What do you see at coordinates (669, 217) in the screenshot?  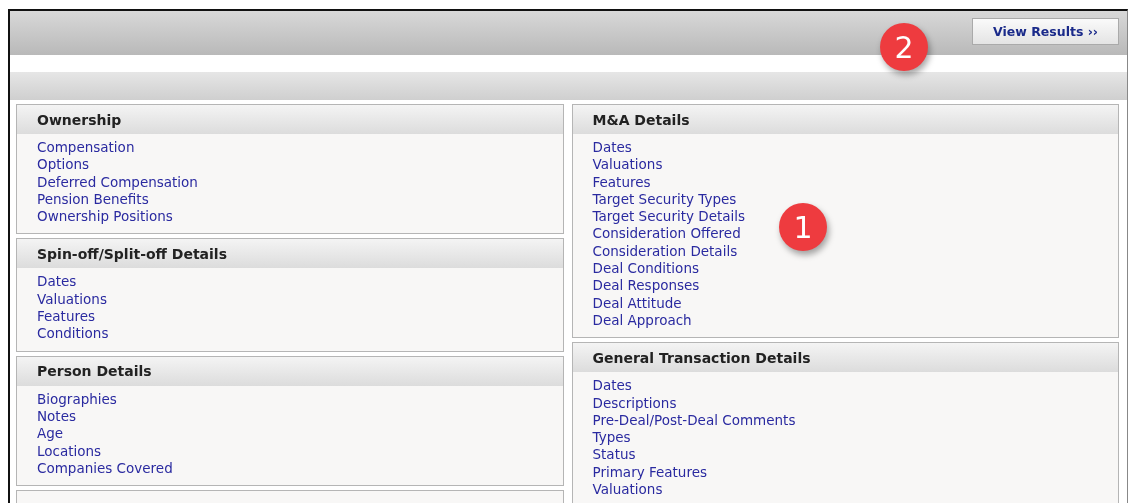 I see `link: Target Security Details` at bounding box center [669, 217].